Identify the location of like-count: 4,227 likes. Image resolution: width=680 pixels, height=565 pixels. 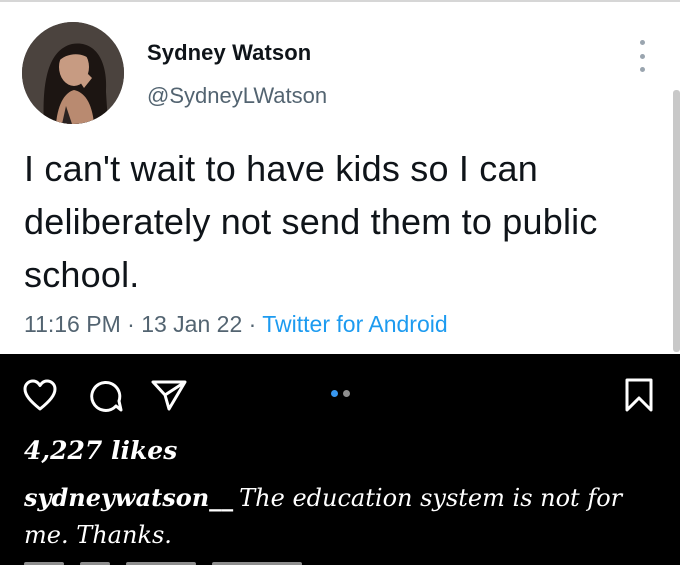
(100, 450).